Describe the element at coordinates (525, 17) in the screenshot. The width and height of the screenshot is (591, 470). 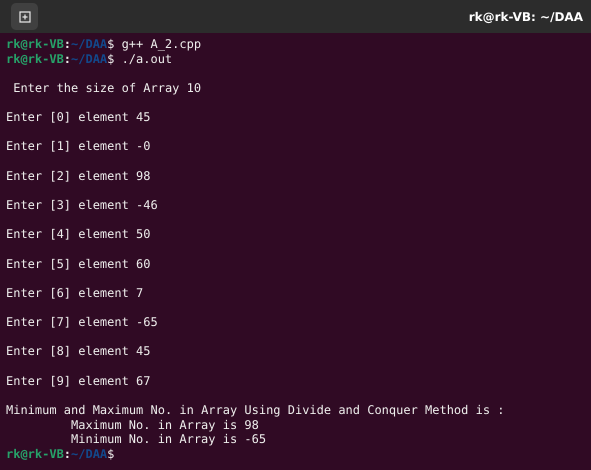
I see `window-title: rk@rk-VB: ~/DAA` at that location.